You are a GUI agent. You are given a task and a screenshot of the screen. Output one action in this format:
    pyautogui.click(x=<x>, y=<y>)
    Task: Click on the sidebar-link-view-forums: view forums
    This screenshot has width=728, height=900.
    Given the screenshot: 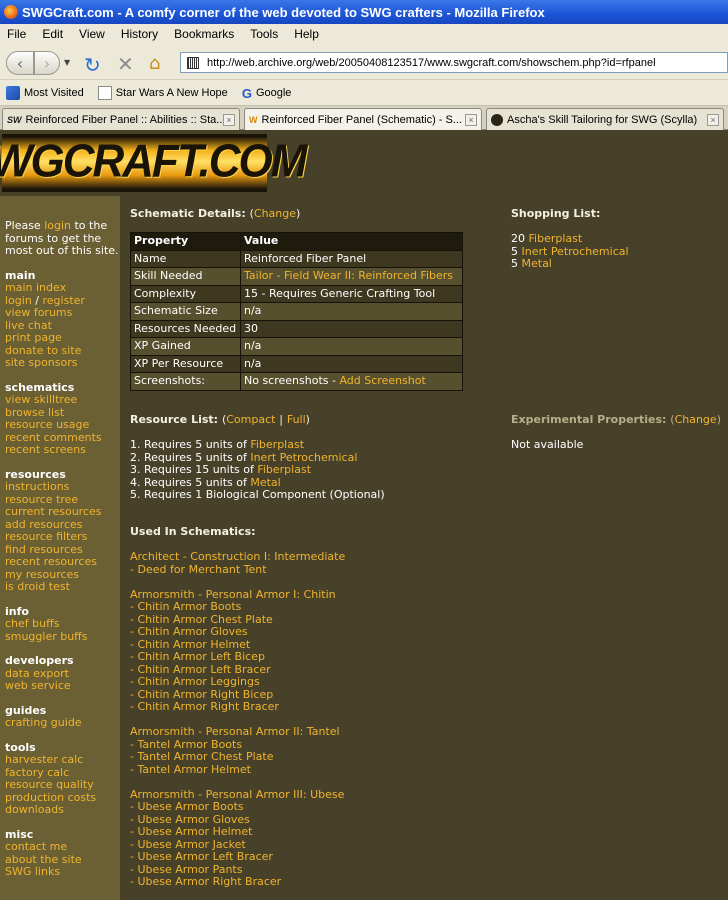 What is the action you would take?
    pyautogui.click(x=38, y=312)
    